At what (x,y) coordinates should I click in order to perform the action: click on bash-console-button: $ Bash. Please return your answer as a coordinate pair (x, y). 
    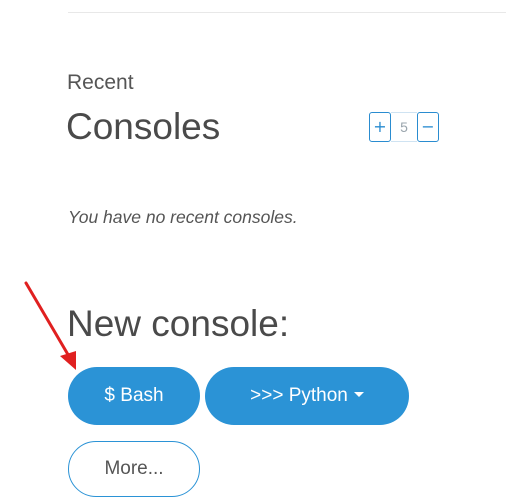
    Looking at the image, I should click on (134, 396).